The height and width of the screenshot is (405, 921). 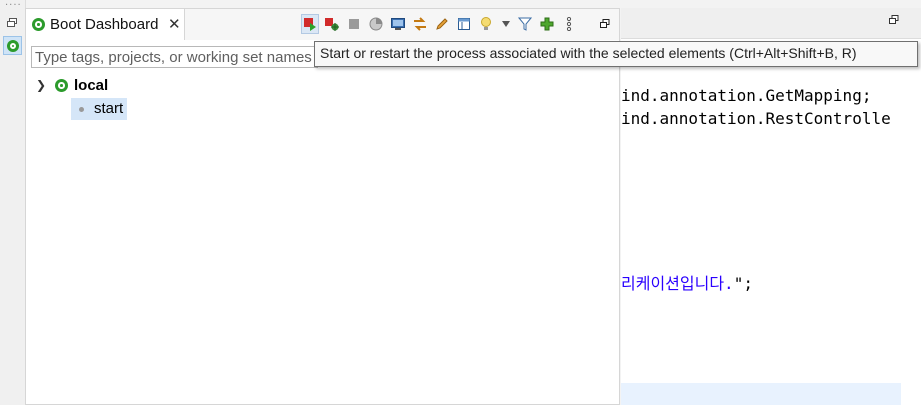 I want to click on view-tab-bar: Boot Dashboard ✕, so click(x=322, y=24).